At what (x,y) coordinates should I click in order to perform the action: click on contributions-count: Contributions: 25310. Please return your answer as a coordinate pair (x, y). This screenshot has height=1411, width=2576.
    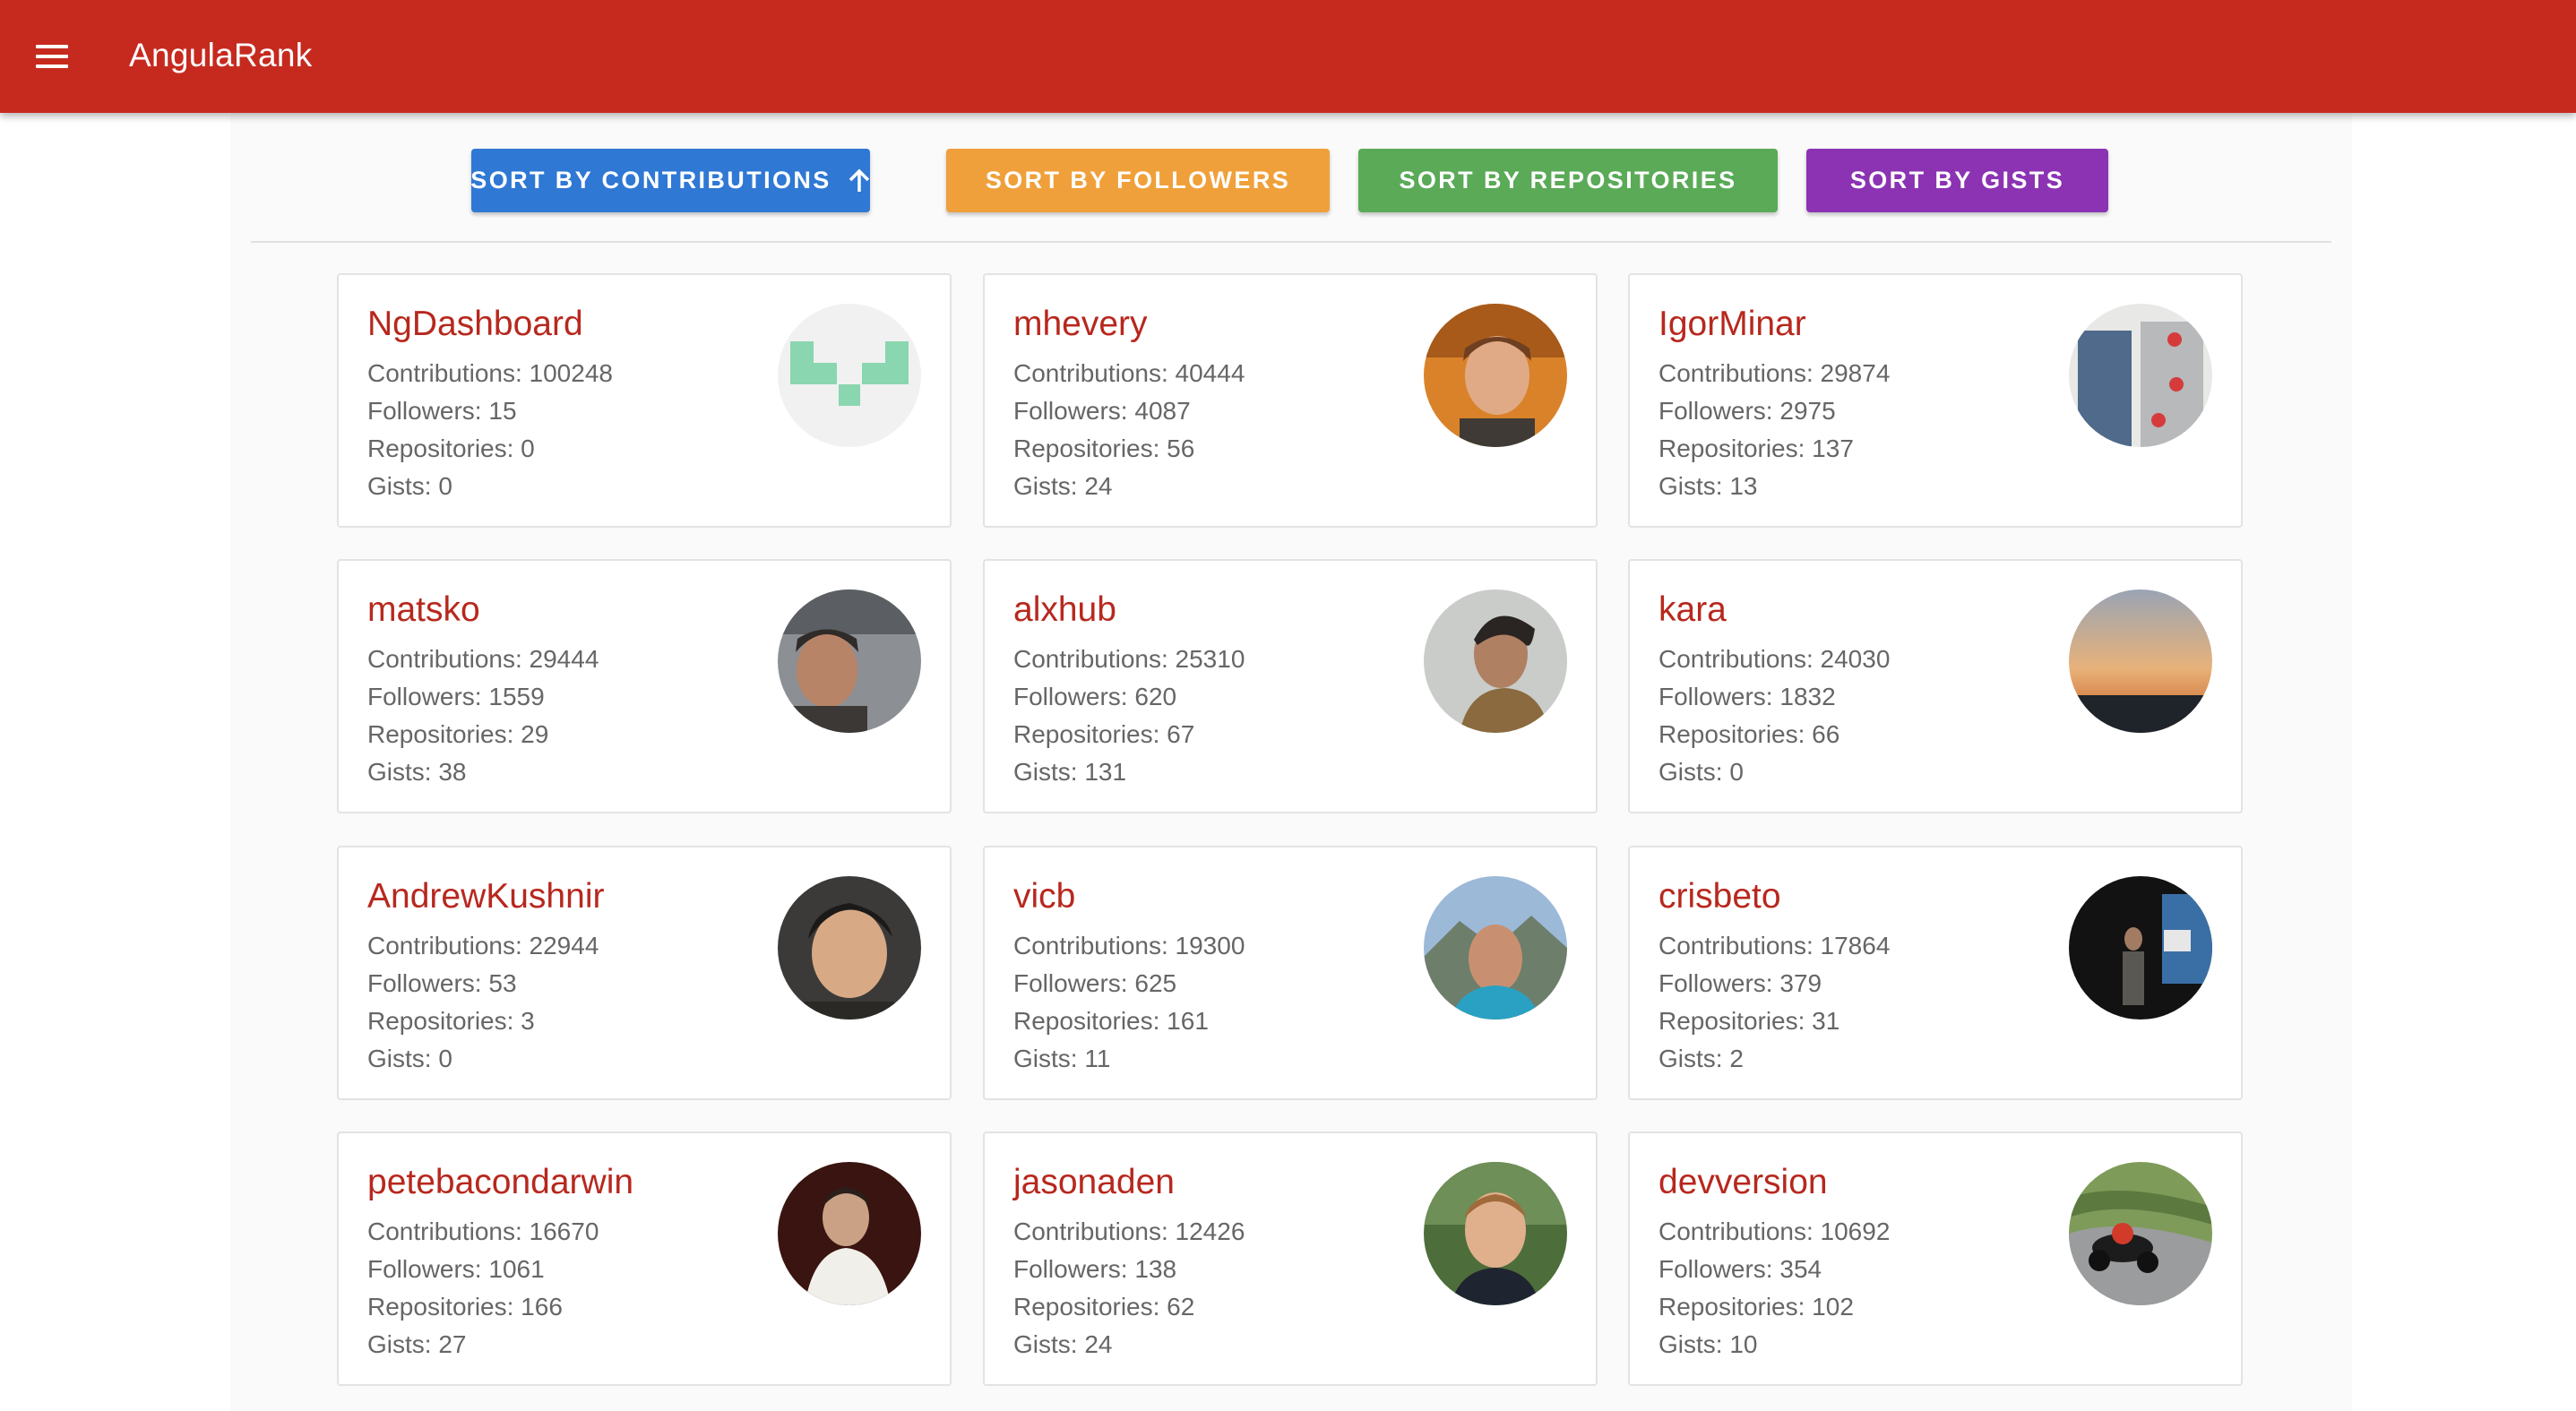
    Looking at the image, I should click on (1129, 659).